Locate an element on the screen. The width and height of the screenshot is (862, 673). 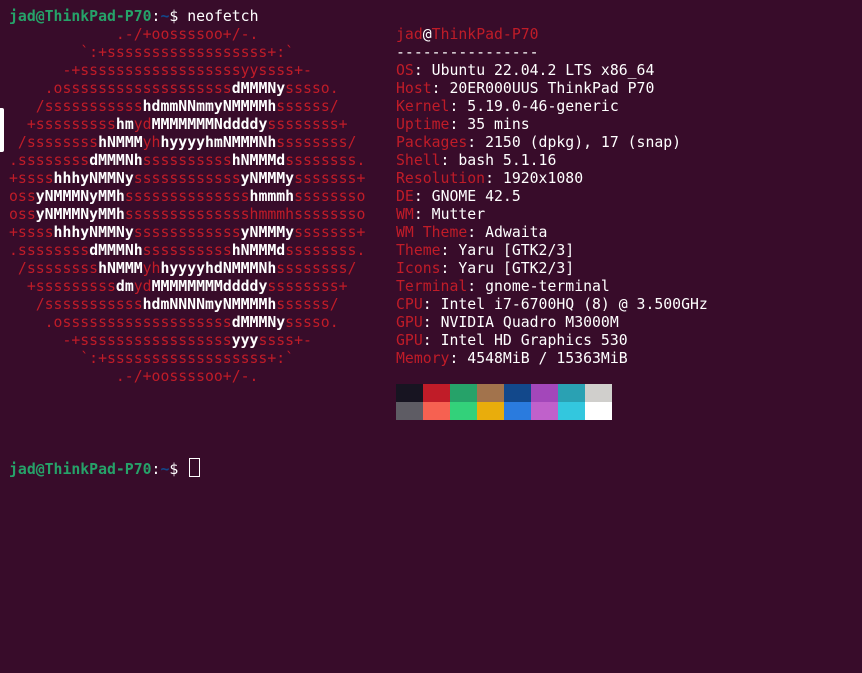
logo-line: .ssssssssdMMMNhsssssssssshNMMMdssssssss. is located at coordinates (187, 251).